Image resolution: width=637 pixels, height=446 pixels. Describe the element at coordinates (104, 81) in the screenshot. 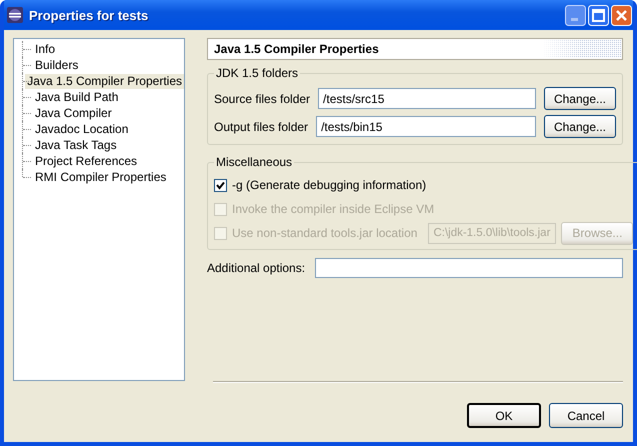

I see `tree-item: Java 1.5 Compiler Properties` at that location.